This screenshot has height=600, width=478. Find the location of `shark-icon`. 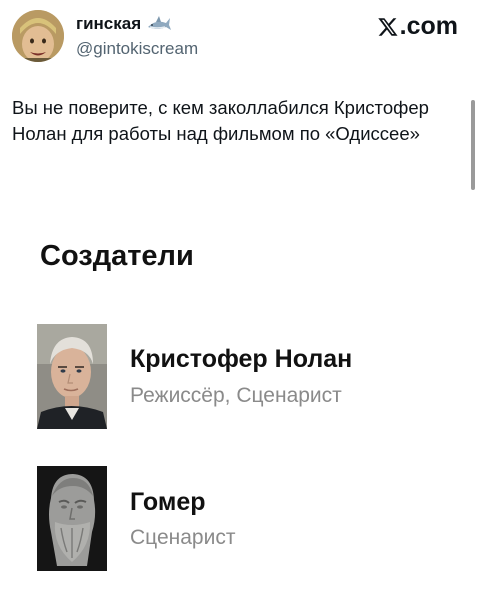

shark-icon is located at coordinates (159, 24).